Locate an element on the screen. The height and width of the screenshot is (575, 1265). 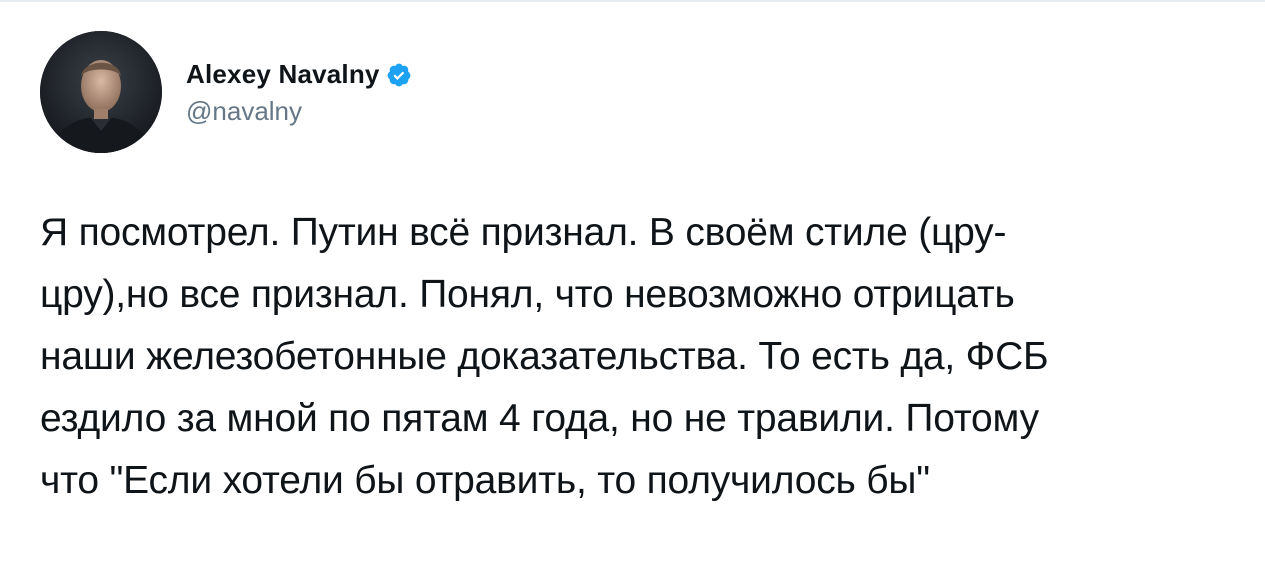
verified-badge-icon is located at coordinates (399, 75).